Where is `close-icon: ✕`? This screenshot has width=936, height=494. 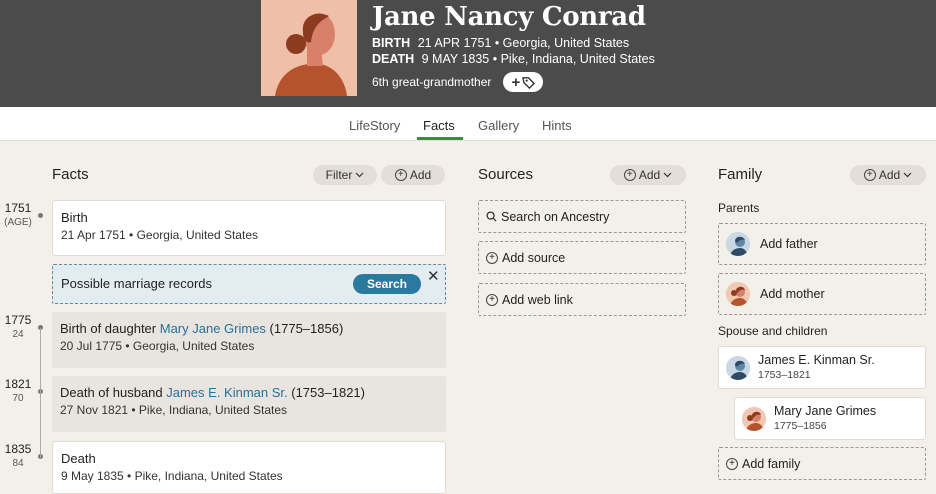 close-icon: ✕ is located at coordinates (433, 276).